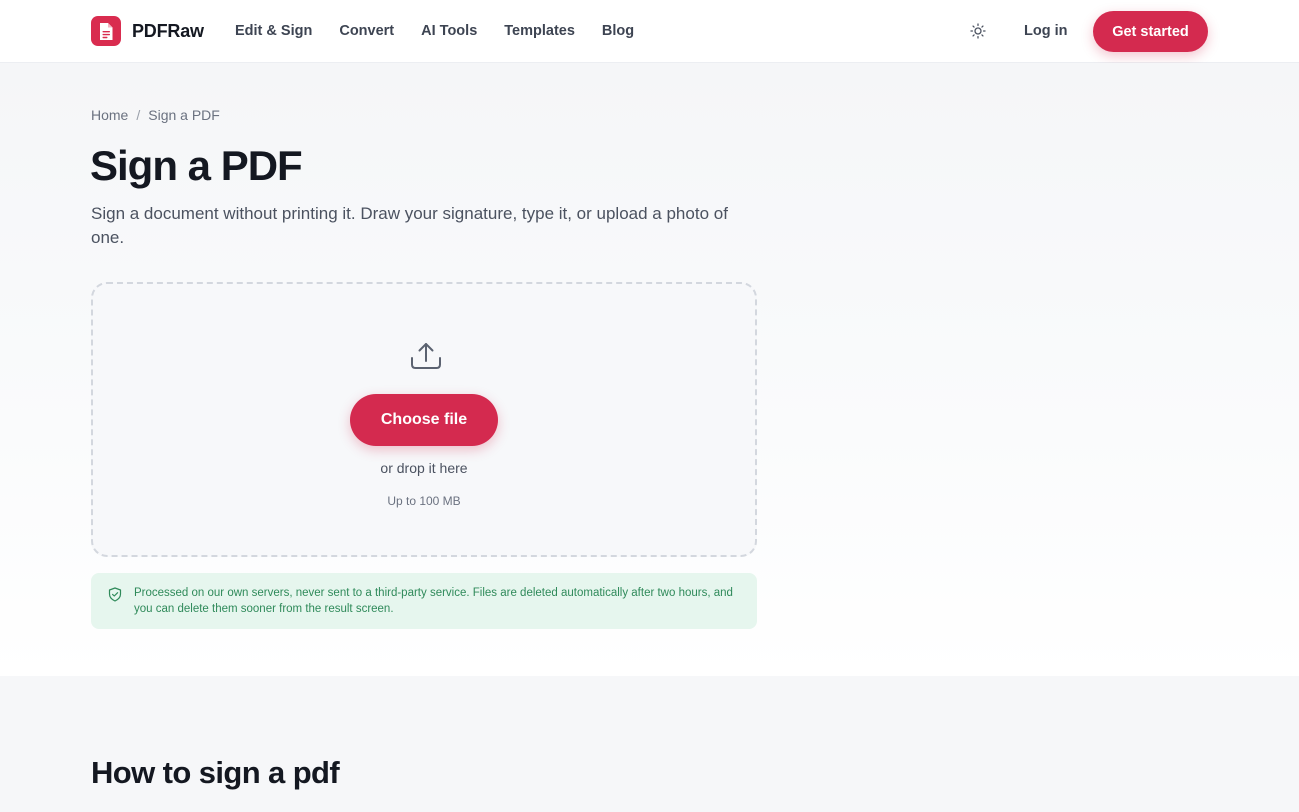 This screenshot has height=812, width=1299. Describe the element at coordinates (1046, 31) in the screenshot. I see `login-link: Log in` at that location.